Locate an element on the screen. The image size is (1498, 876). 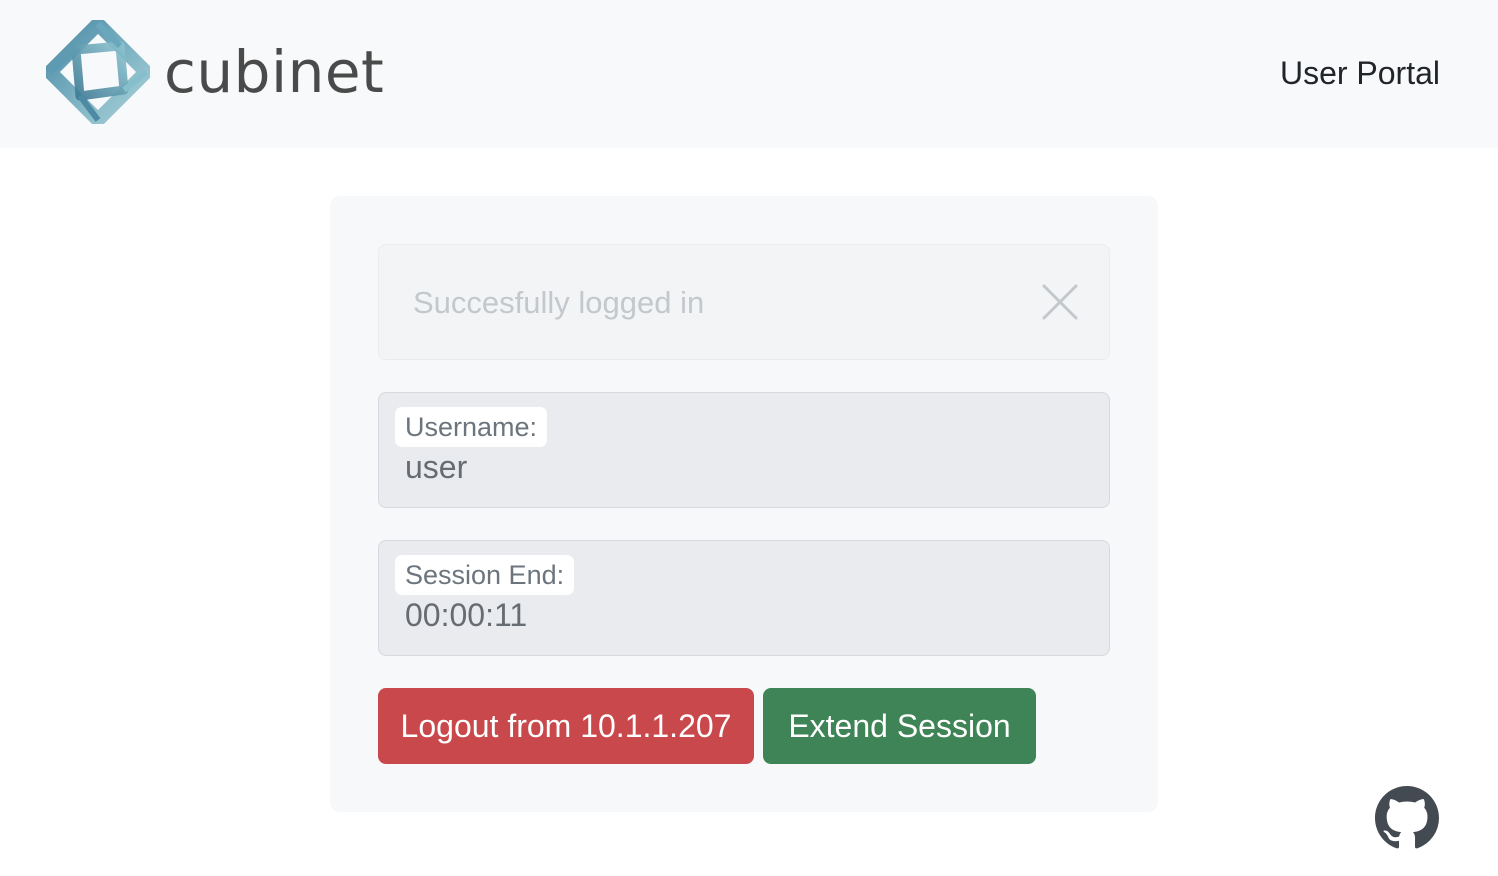
session-end-field: Session End: 00:00:11 is located at coordinates (744, 598).